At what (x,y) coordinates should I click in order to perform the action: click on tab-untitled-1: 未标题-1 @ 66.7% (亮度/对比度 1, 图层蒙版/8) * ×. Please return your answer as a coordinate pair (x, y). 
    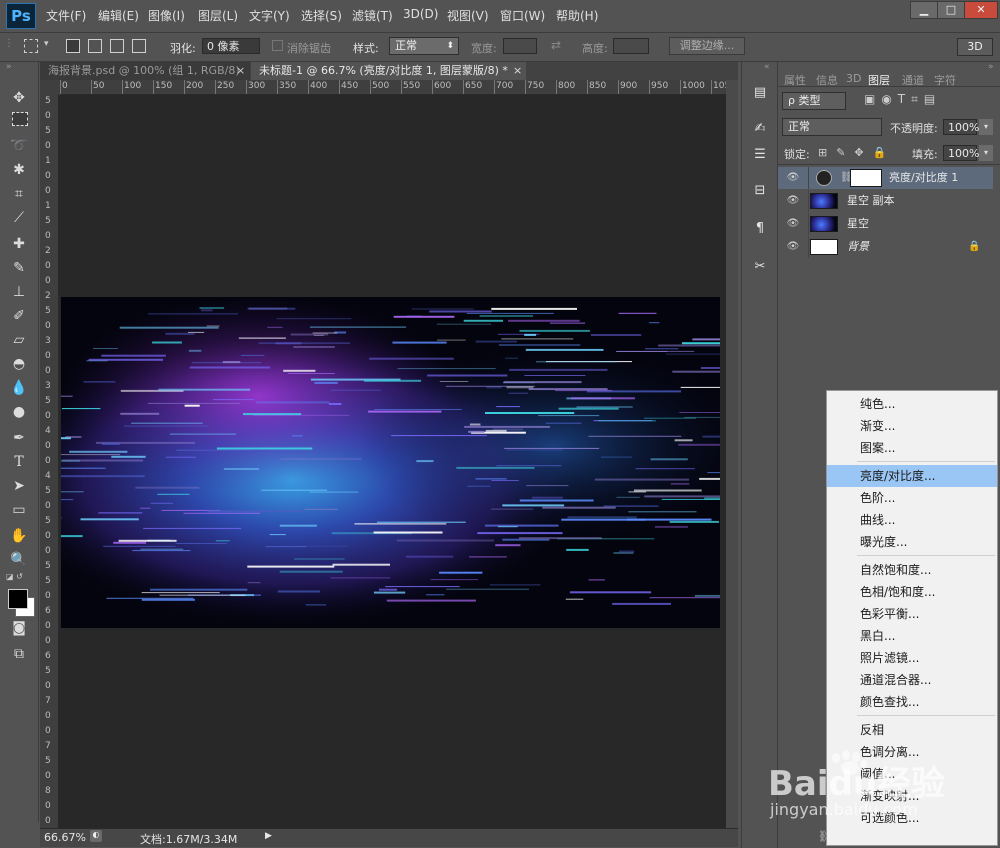
    Looking at the image, I should click on (388, 71).